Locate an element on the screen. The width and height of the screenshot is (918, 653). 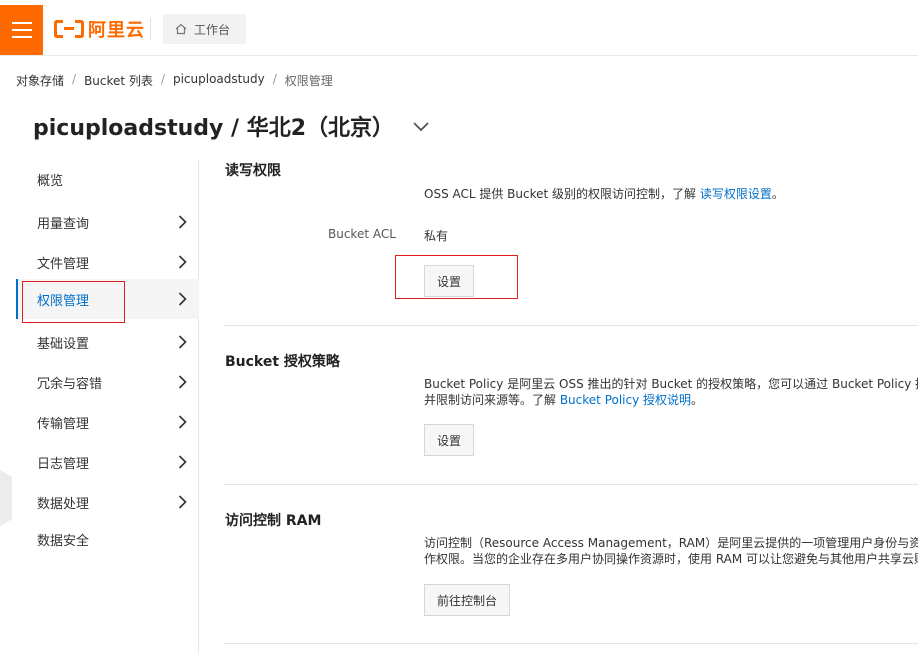
acl-desc-suffix: 。 is located at coordinates (777, 194).